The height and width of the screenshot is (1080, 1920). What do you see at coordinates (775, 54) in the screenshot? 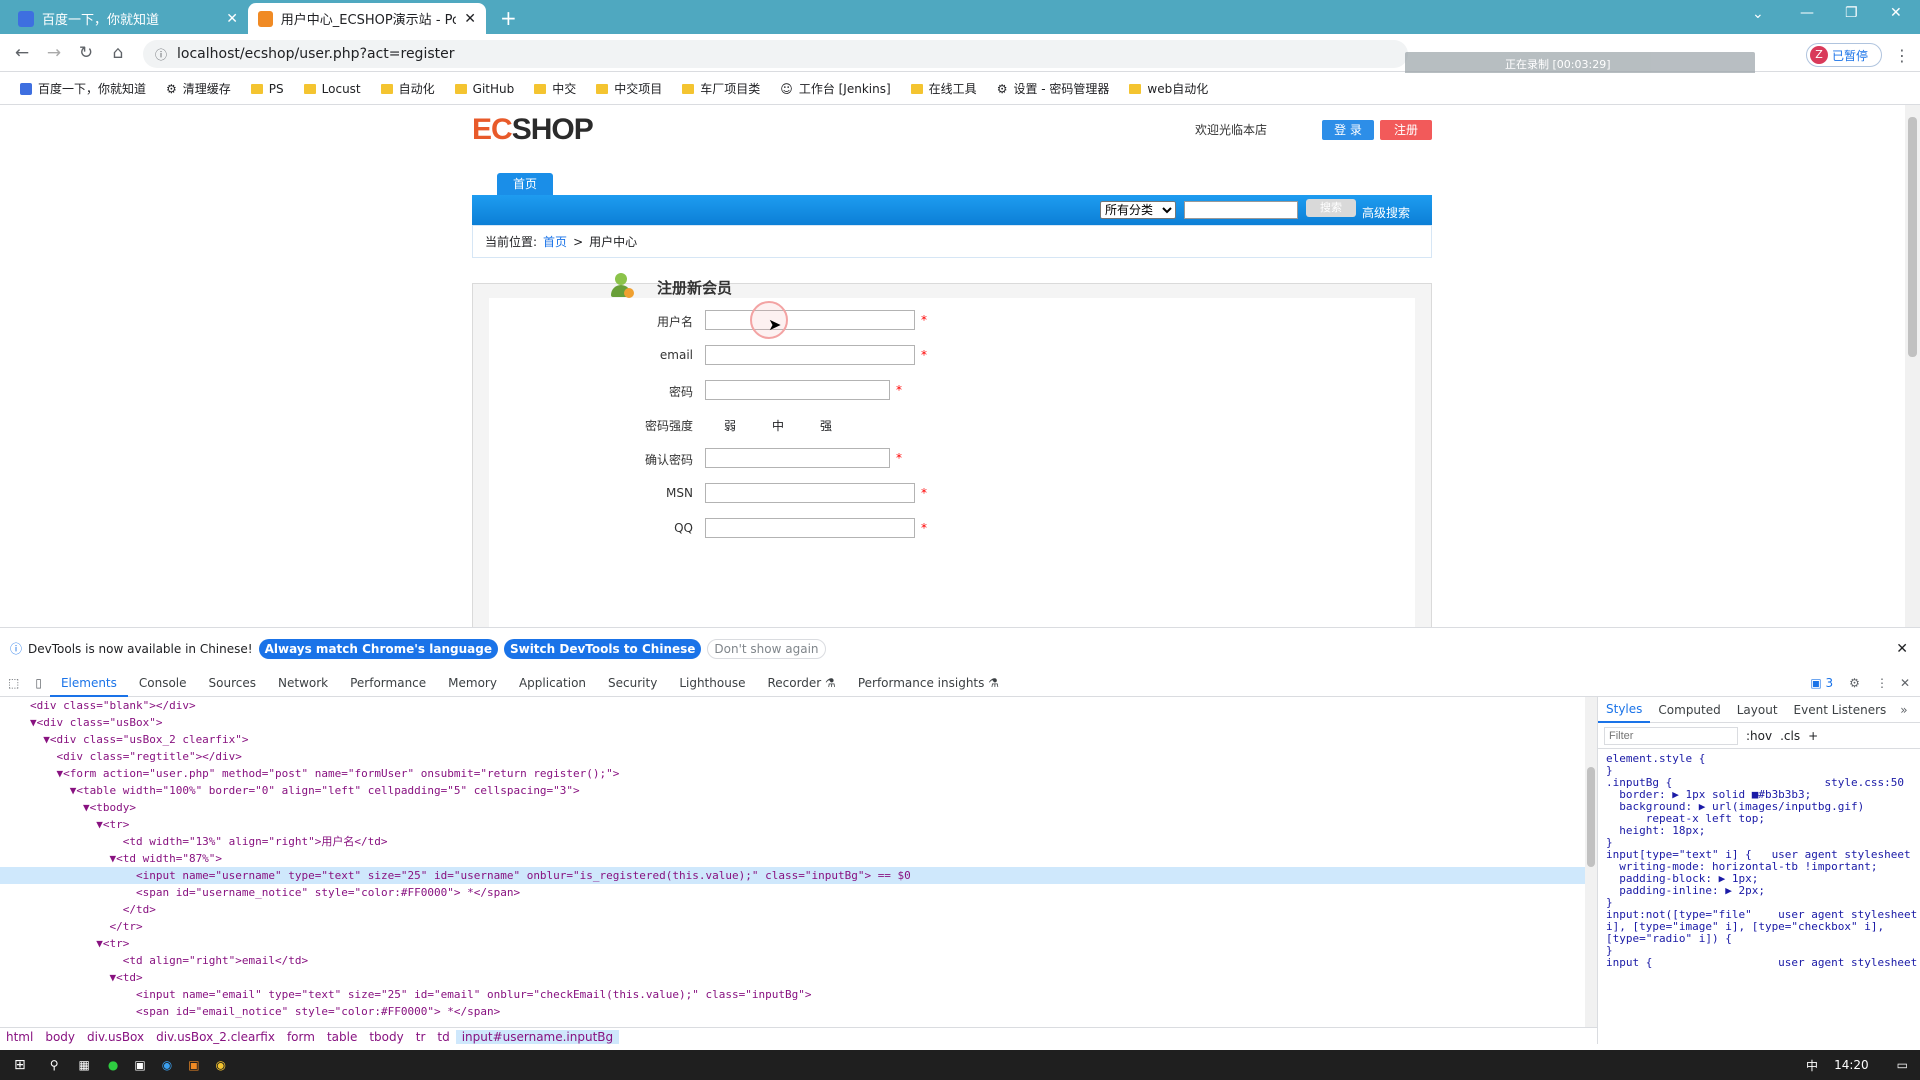
I see `address-bar: ⓘ localhost/ecshop/user.php?act=register` at bounding box center [775, 54].